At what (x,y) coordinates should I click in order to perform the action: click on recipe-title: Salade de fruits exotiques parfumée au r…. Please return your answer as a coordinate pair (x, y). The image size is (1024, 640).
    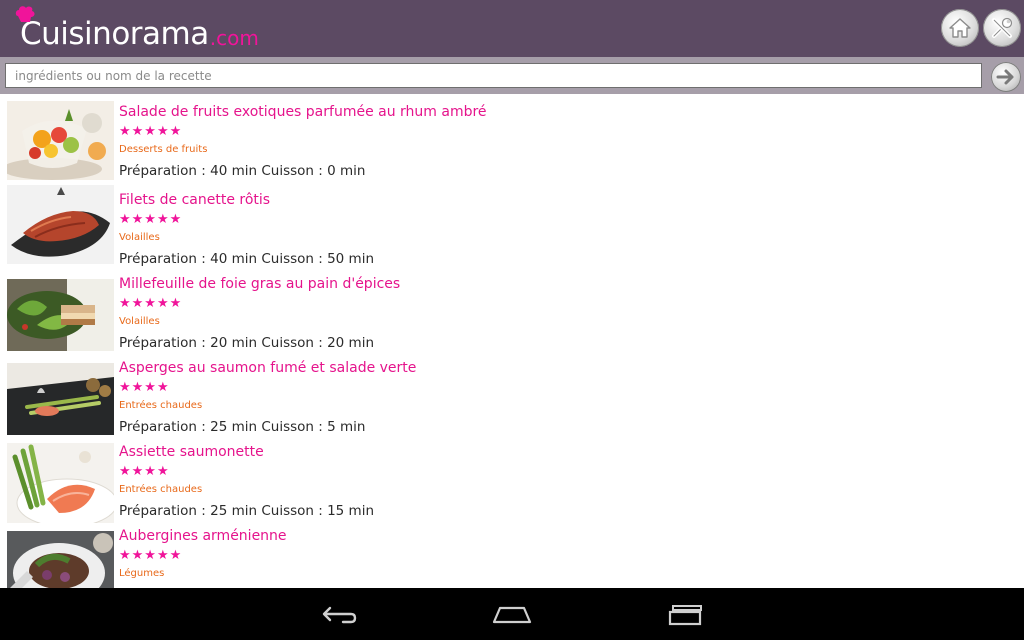
    Looking at the image, I should click on (303, 112).